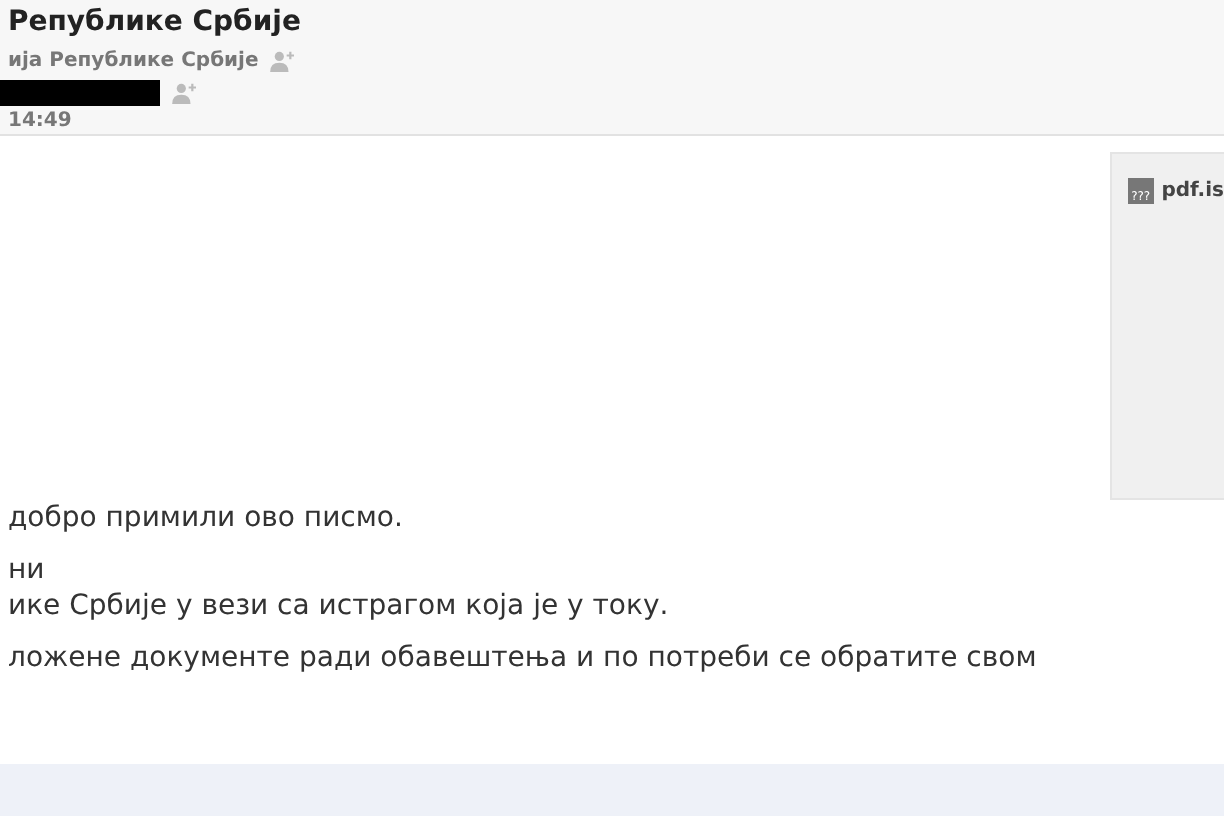 The width and height of the screenshot is (1224, 816). What do you see at coordinates (41, 121) in the screenshot?
I see `message-time: 14:49` at bounding box center [41, 121].